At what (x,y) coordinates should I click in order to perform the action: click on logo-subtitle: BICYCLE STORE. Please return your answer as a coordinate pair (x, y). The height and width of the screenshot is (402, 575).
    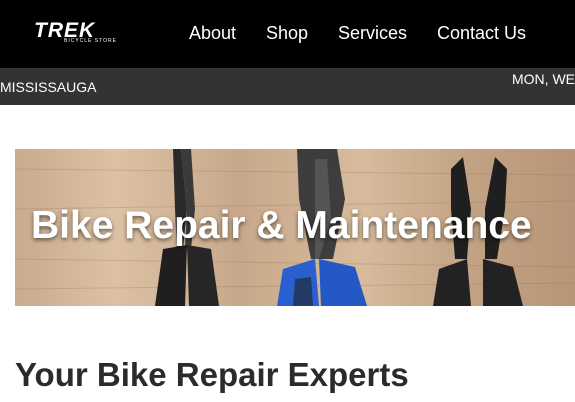
    Looking at the image, I should click on (90, 41).